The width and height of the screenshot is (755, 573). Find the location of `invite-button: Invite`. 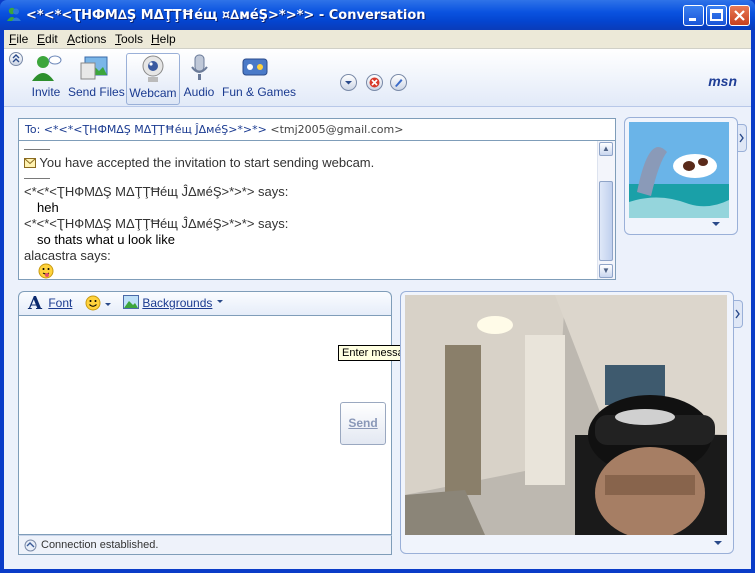

invite-button: Invite is located at coordinates (46, 78).